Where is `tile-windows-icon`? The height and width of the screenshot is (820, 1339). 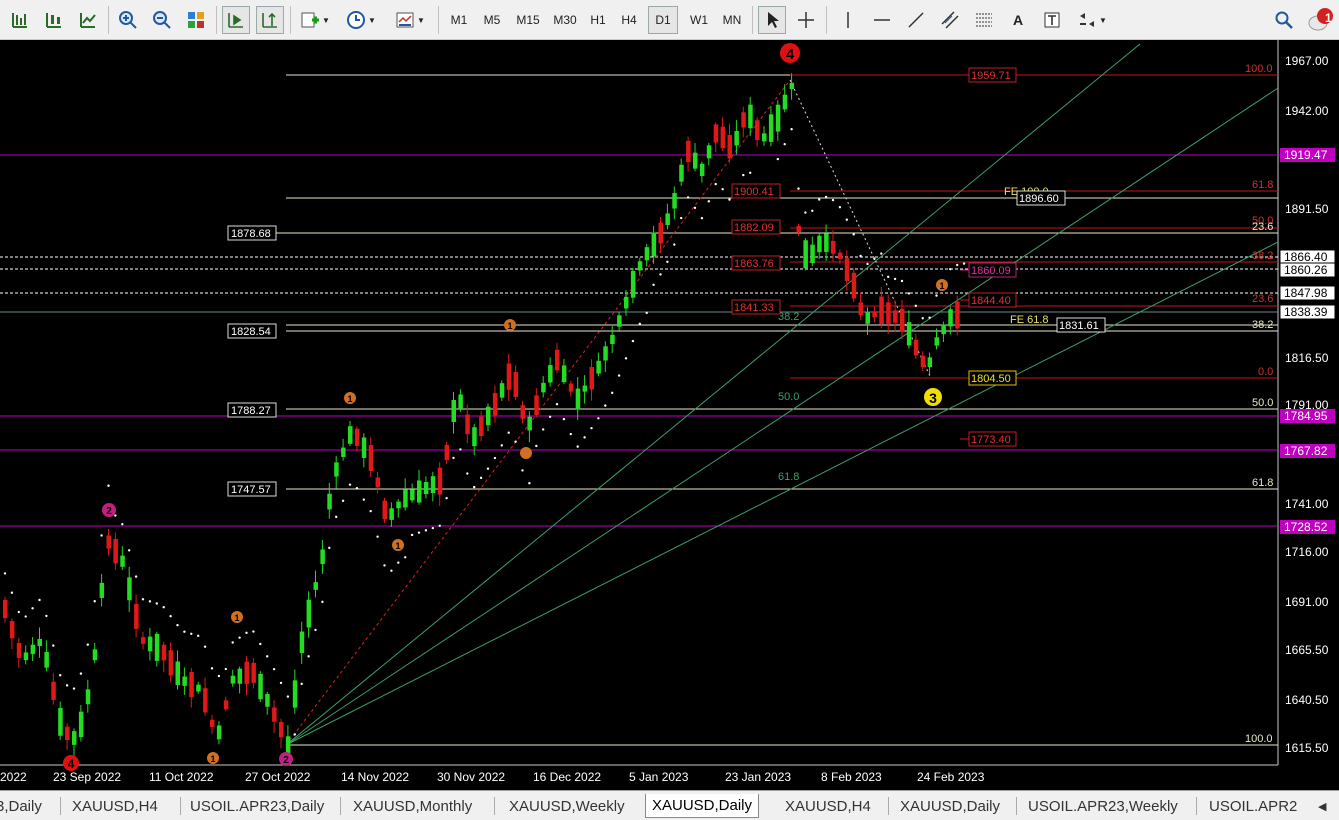
tile-windows-icon is located at coordinates (196, 20).